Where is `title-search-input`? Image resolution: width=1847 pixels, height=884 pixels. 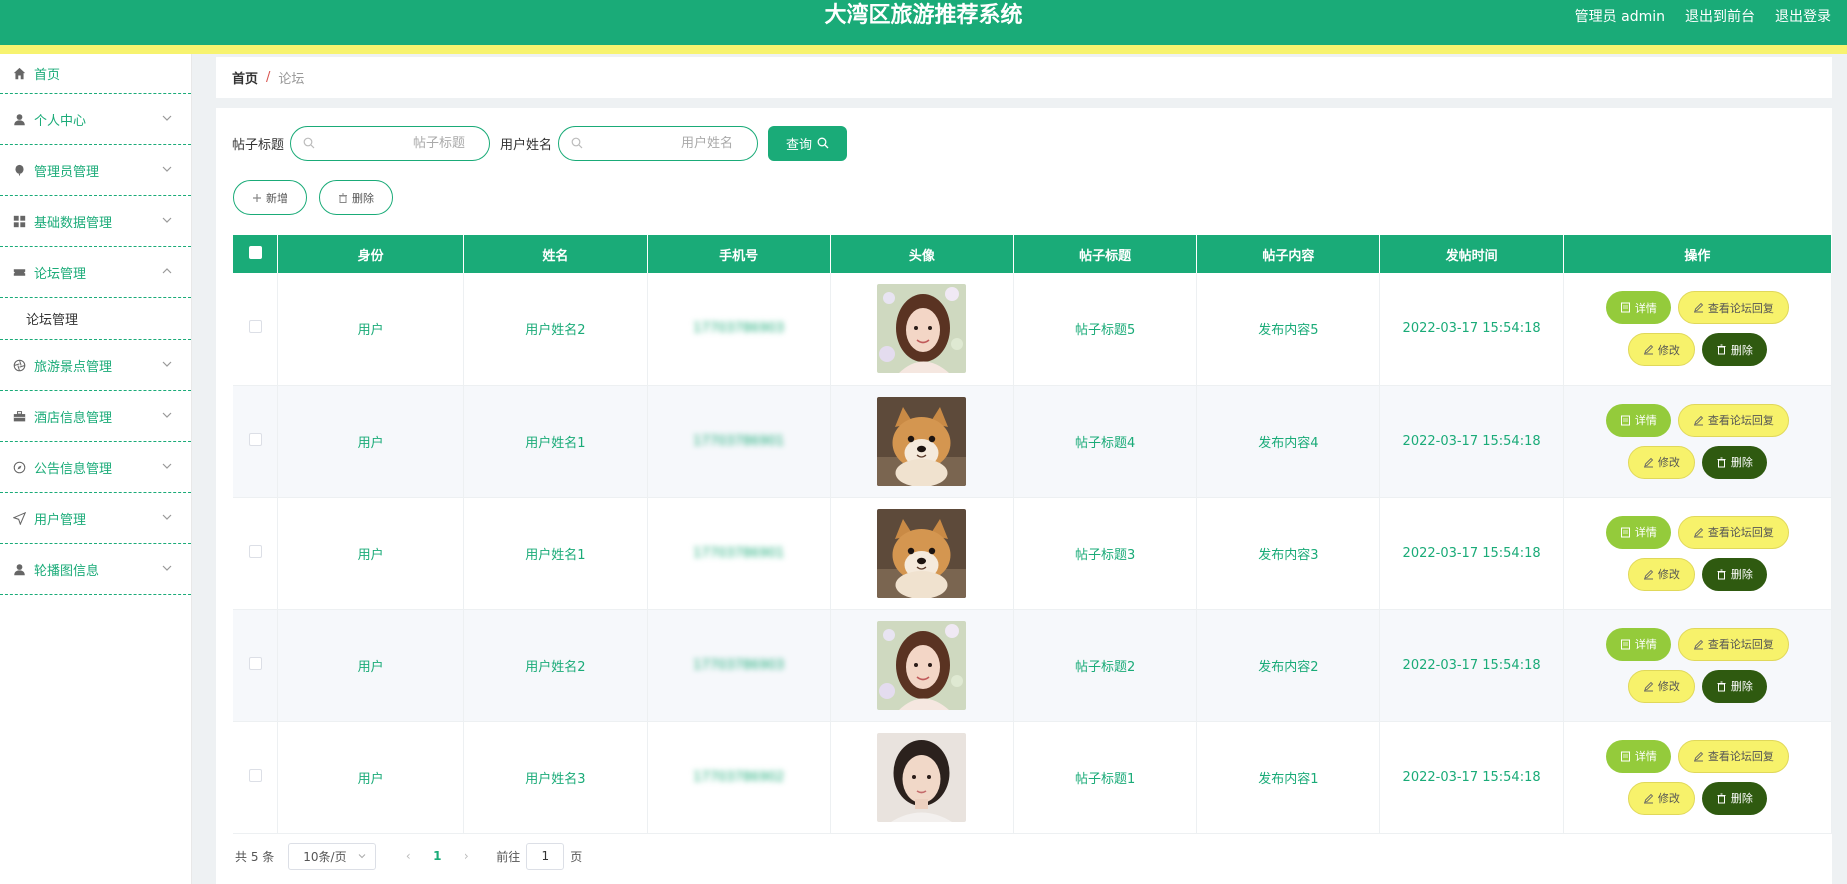
title-search-input is located at coordinates (390, 143).